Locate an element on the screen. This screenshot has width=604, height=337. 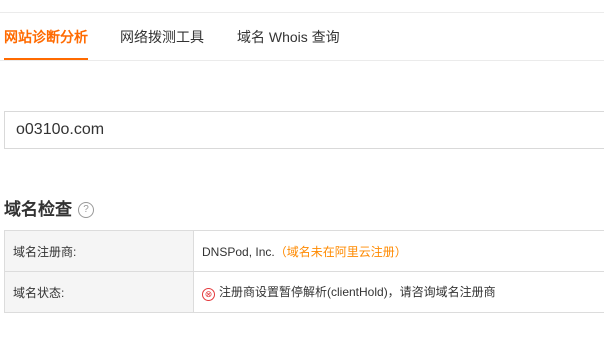
tab-bar: 网站诊断分析 网络拨测工具 域名 Whois 查询 is located at coordinates (302, 37).